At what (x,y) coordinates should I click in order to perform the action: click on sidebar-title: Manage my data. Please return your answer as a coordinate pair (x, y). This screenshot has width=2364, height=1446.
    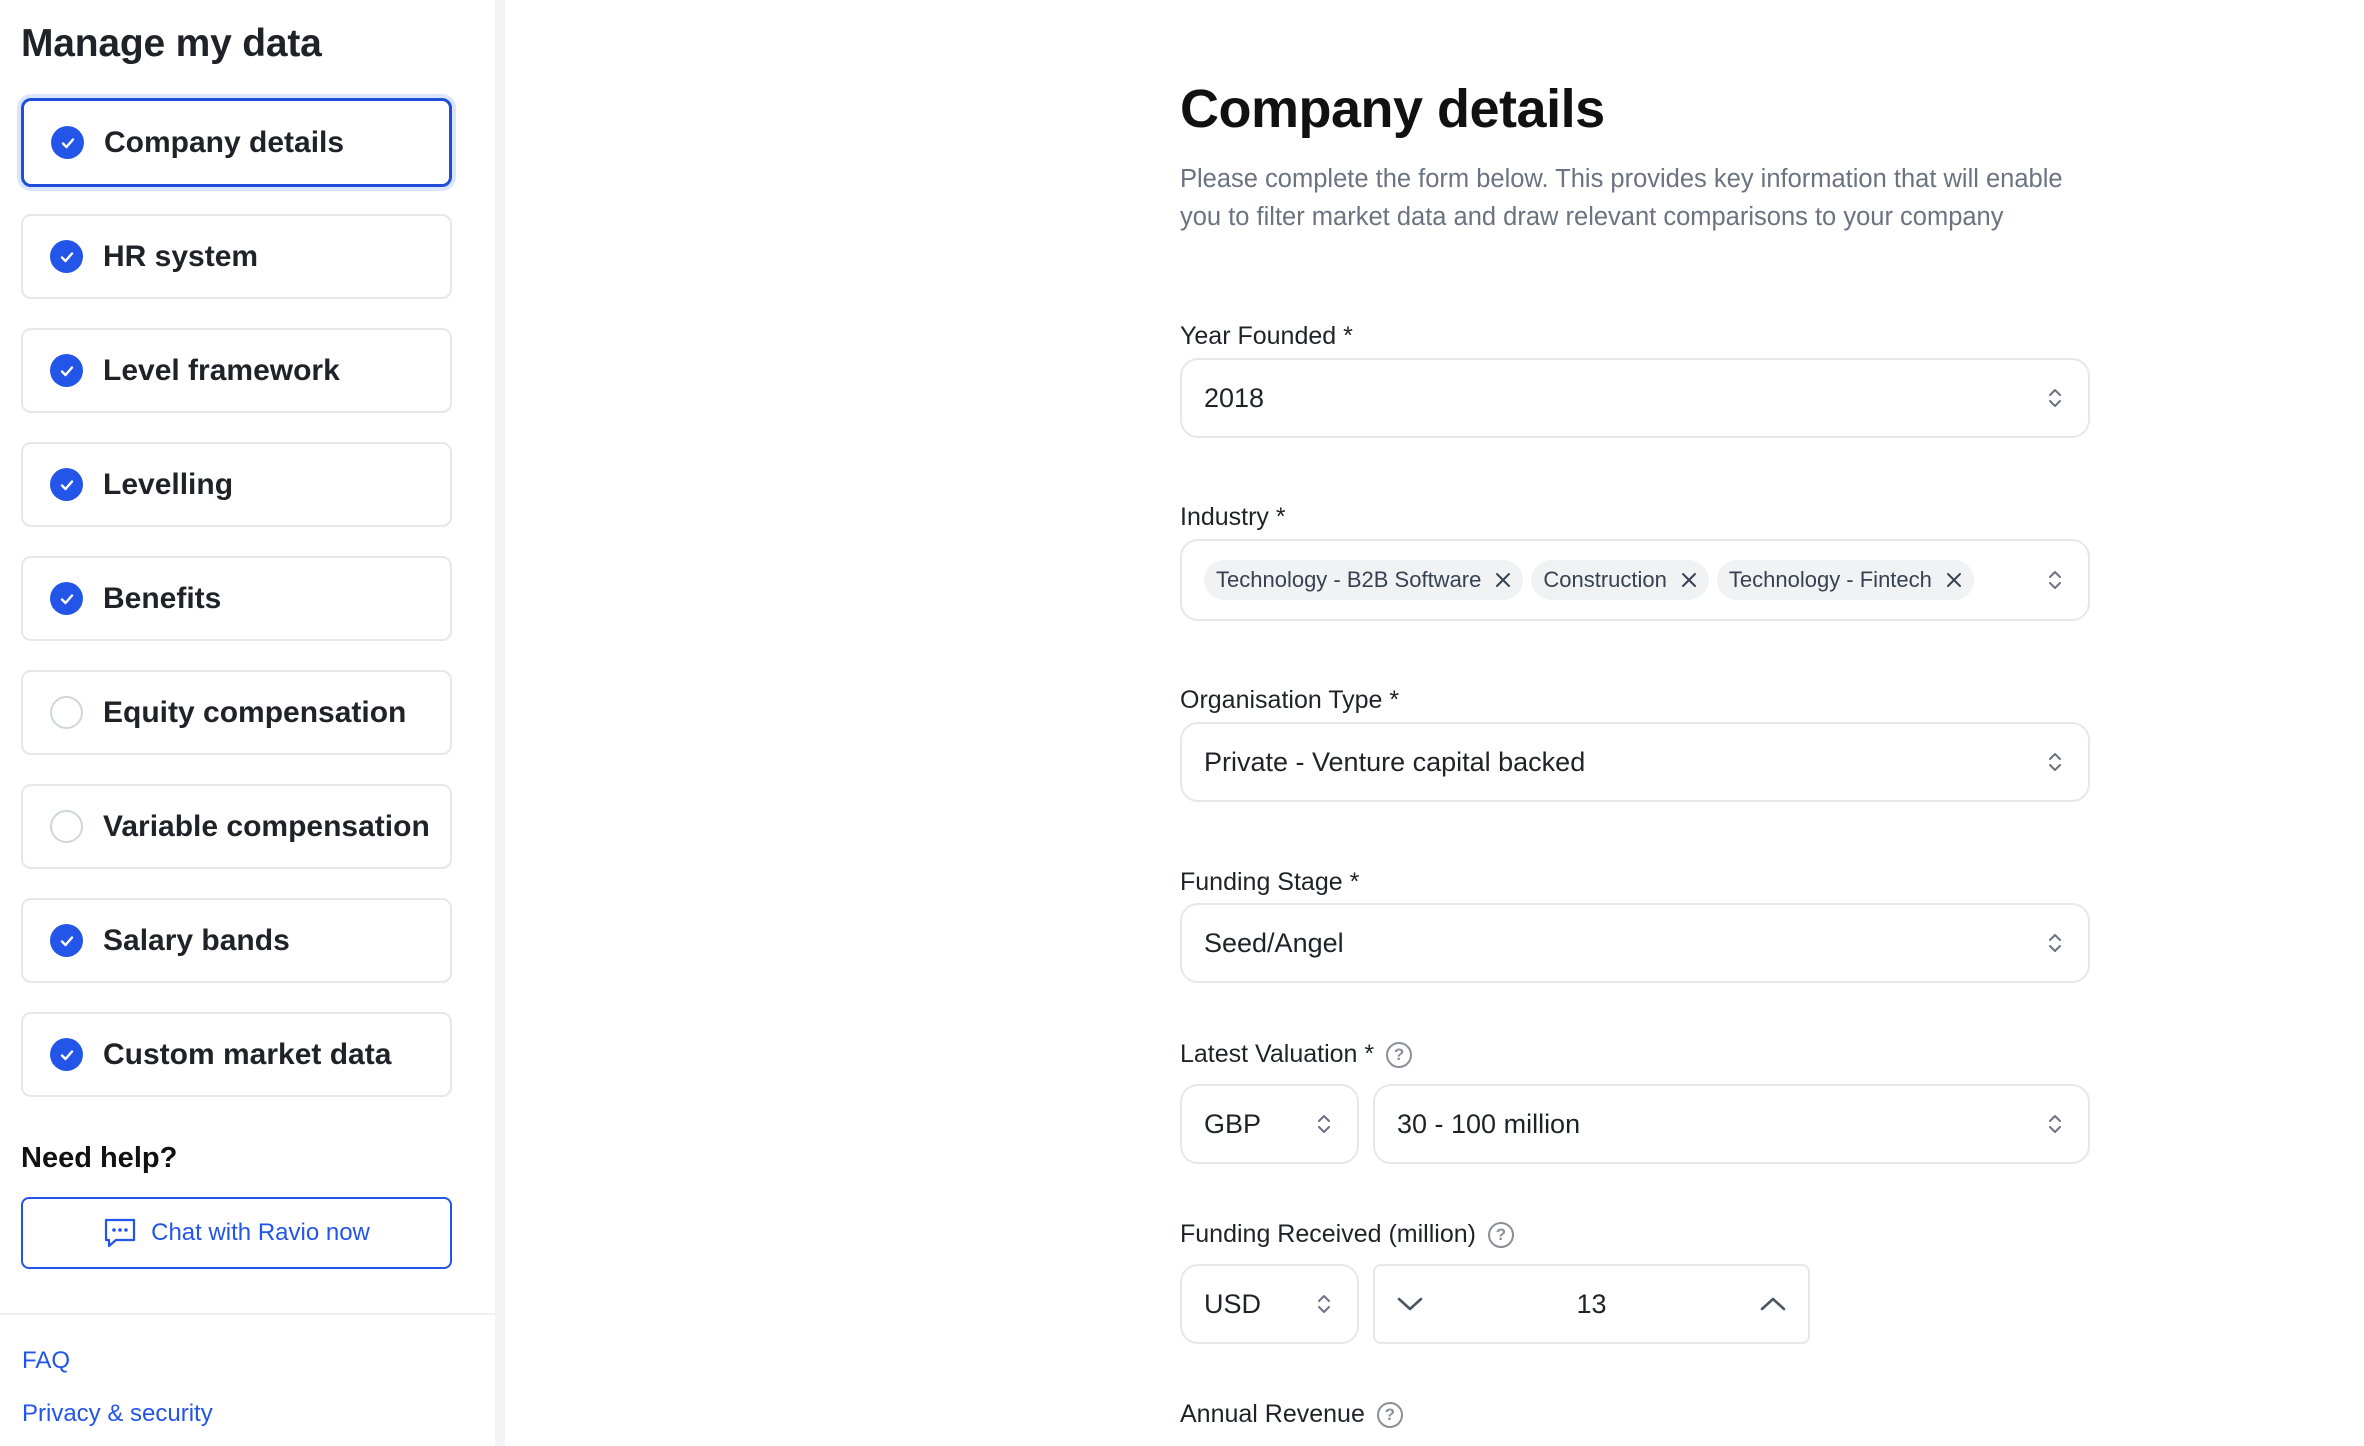
    Looking at the image, I should click on (171, 43).